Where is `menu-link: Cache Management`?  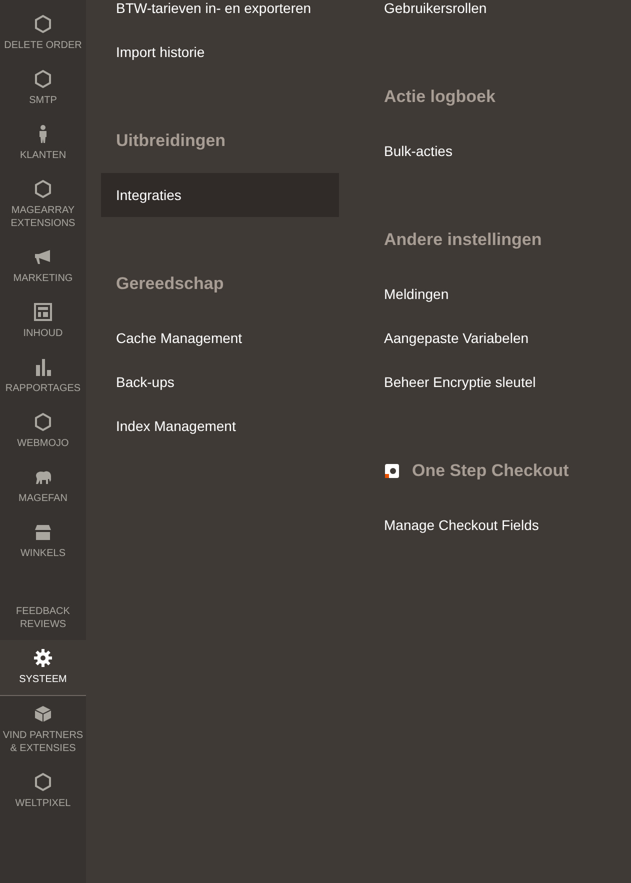 menu-link: Cache Management is located at coordinates (220, 338).